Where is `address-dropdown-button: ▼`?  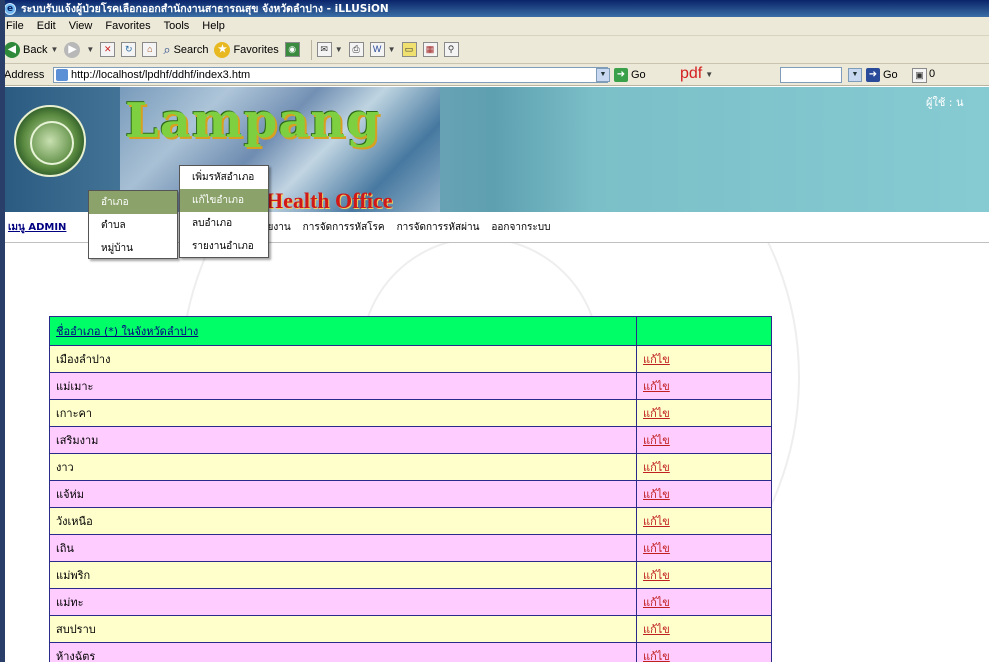
address-dropdown-button: ▼ is located at coordinates (603, 75).